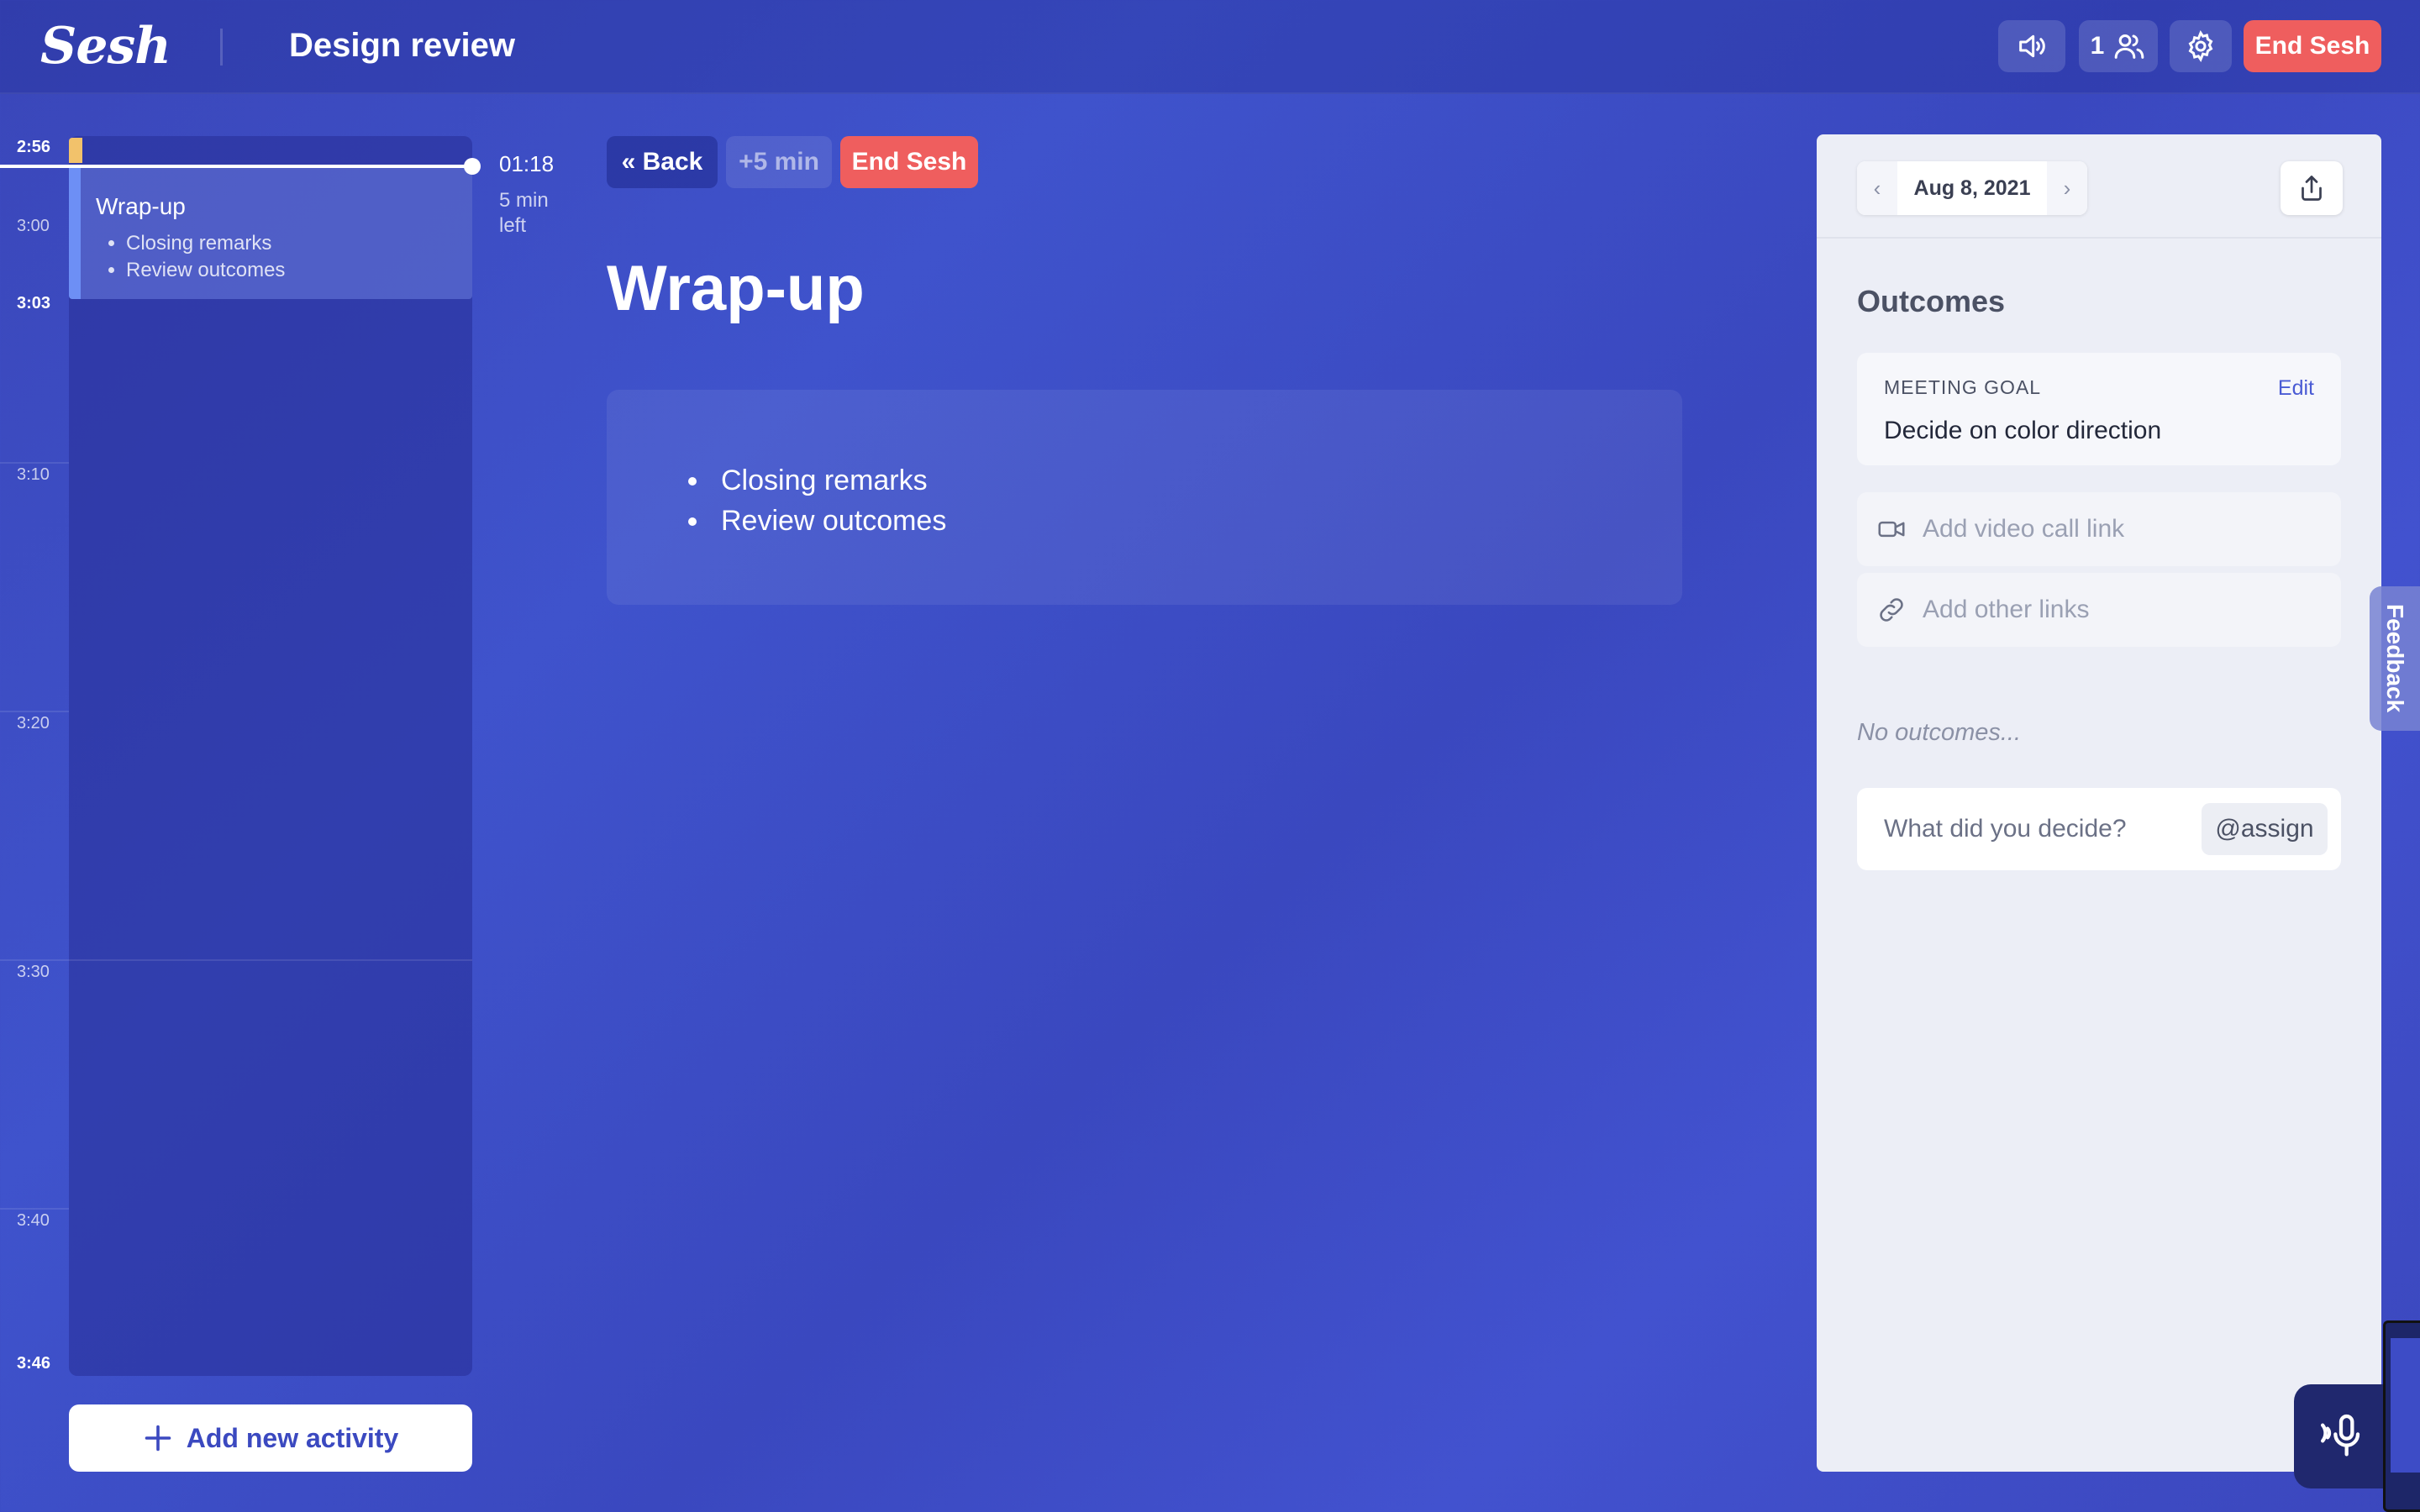 This screenshot has width=2420, height=1512. What do you see at coordinates (1963, 387) in the screenshot?
I see `meeting-goal-label: MEETING GOAL` at bounding box center [1963, 387].